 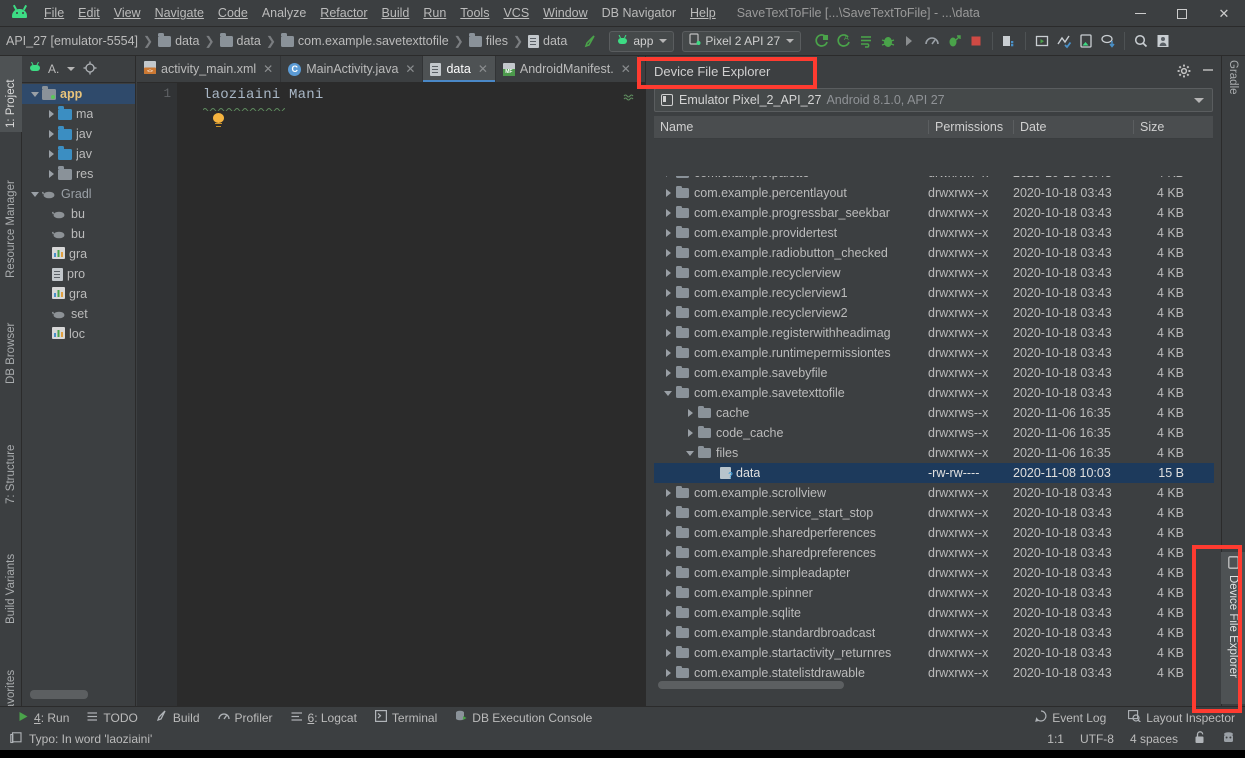 What do you see at coordinates (284, 13) in the screenshot?
I see `menu-analyze: Analyze` at bounding box center [284, 13].